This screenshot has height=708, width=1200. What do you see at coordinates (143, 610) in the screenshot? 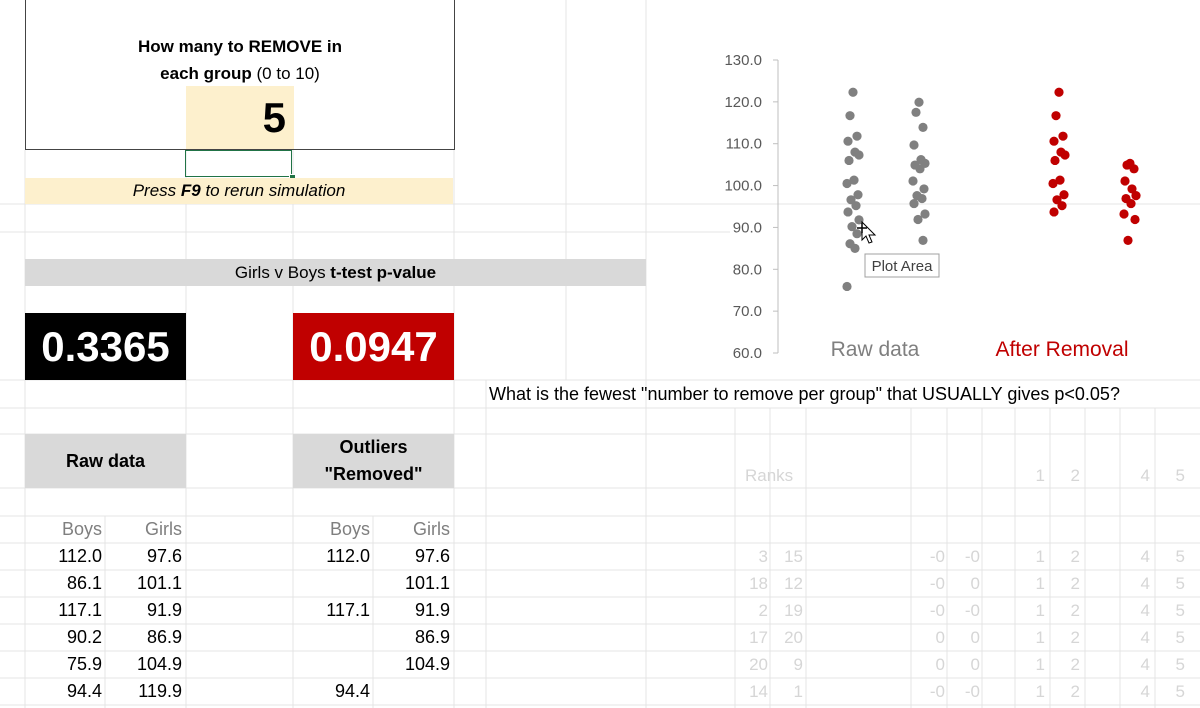
I see `raw-girls-cell: 91.9` at bounding box center [143, 610].